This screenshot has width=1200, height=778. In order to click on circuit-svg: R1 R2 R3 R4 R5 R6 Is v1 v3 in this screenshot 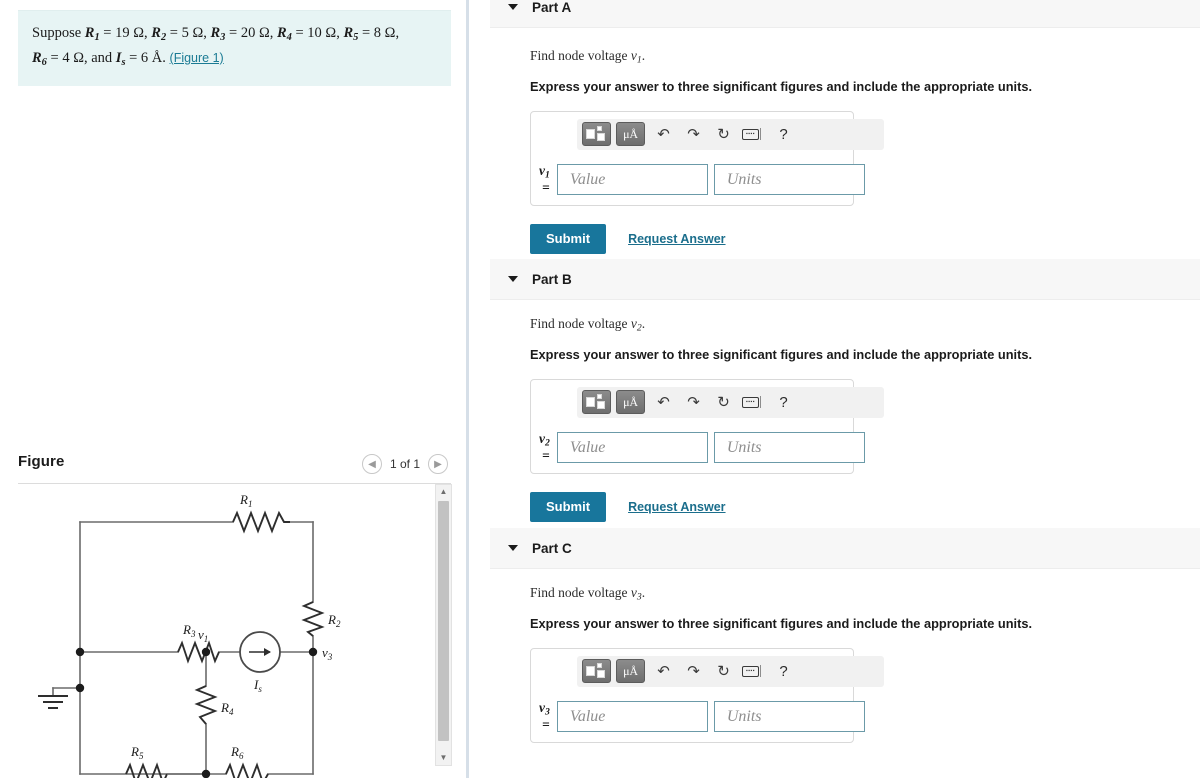, I will do `click(189, 635)`.